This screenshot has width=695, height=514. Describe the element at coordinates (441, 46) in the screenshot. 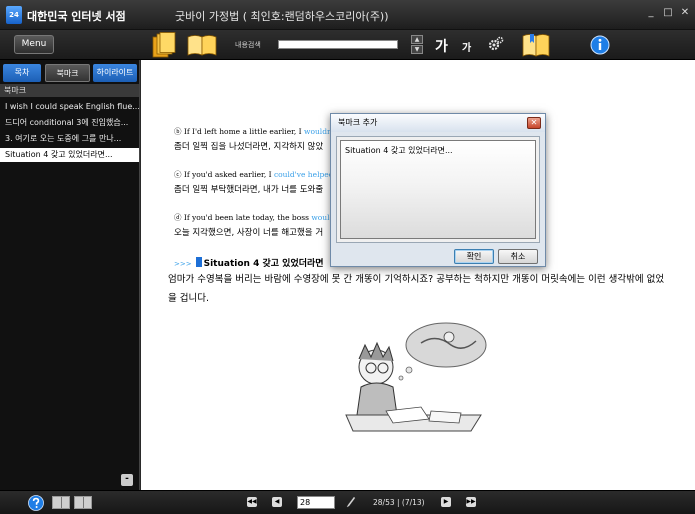

I see `font-increase-button: 가` at that location.